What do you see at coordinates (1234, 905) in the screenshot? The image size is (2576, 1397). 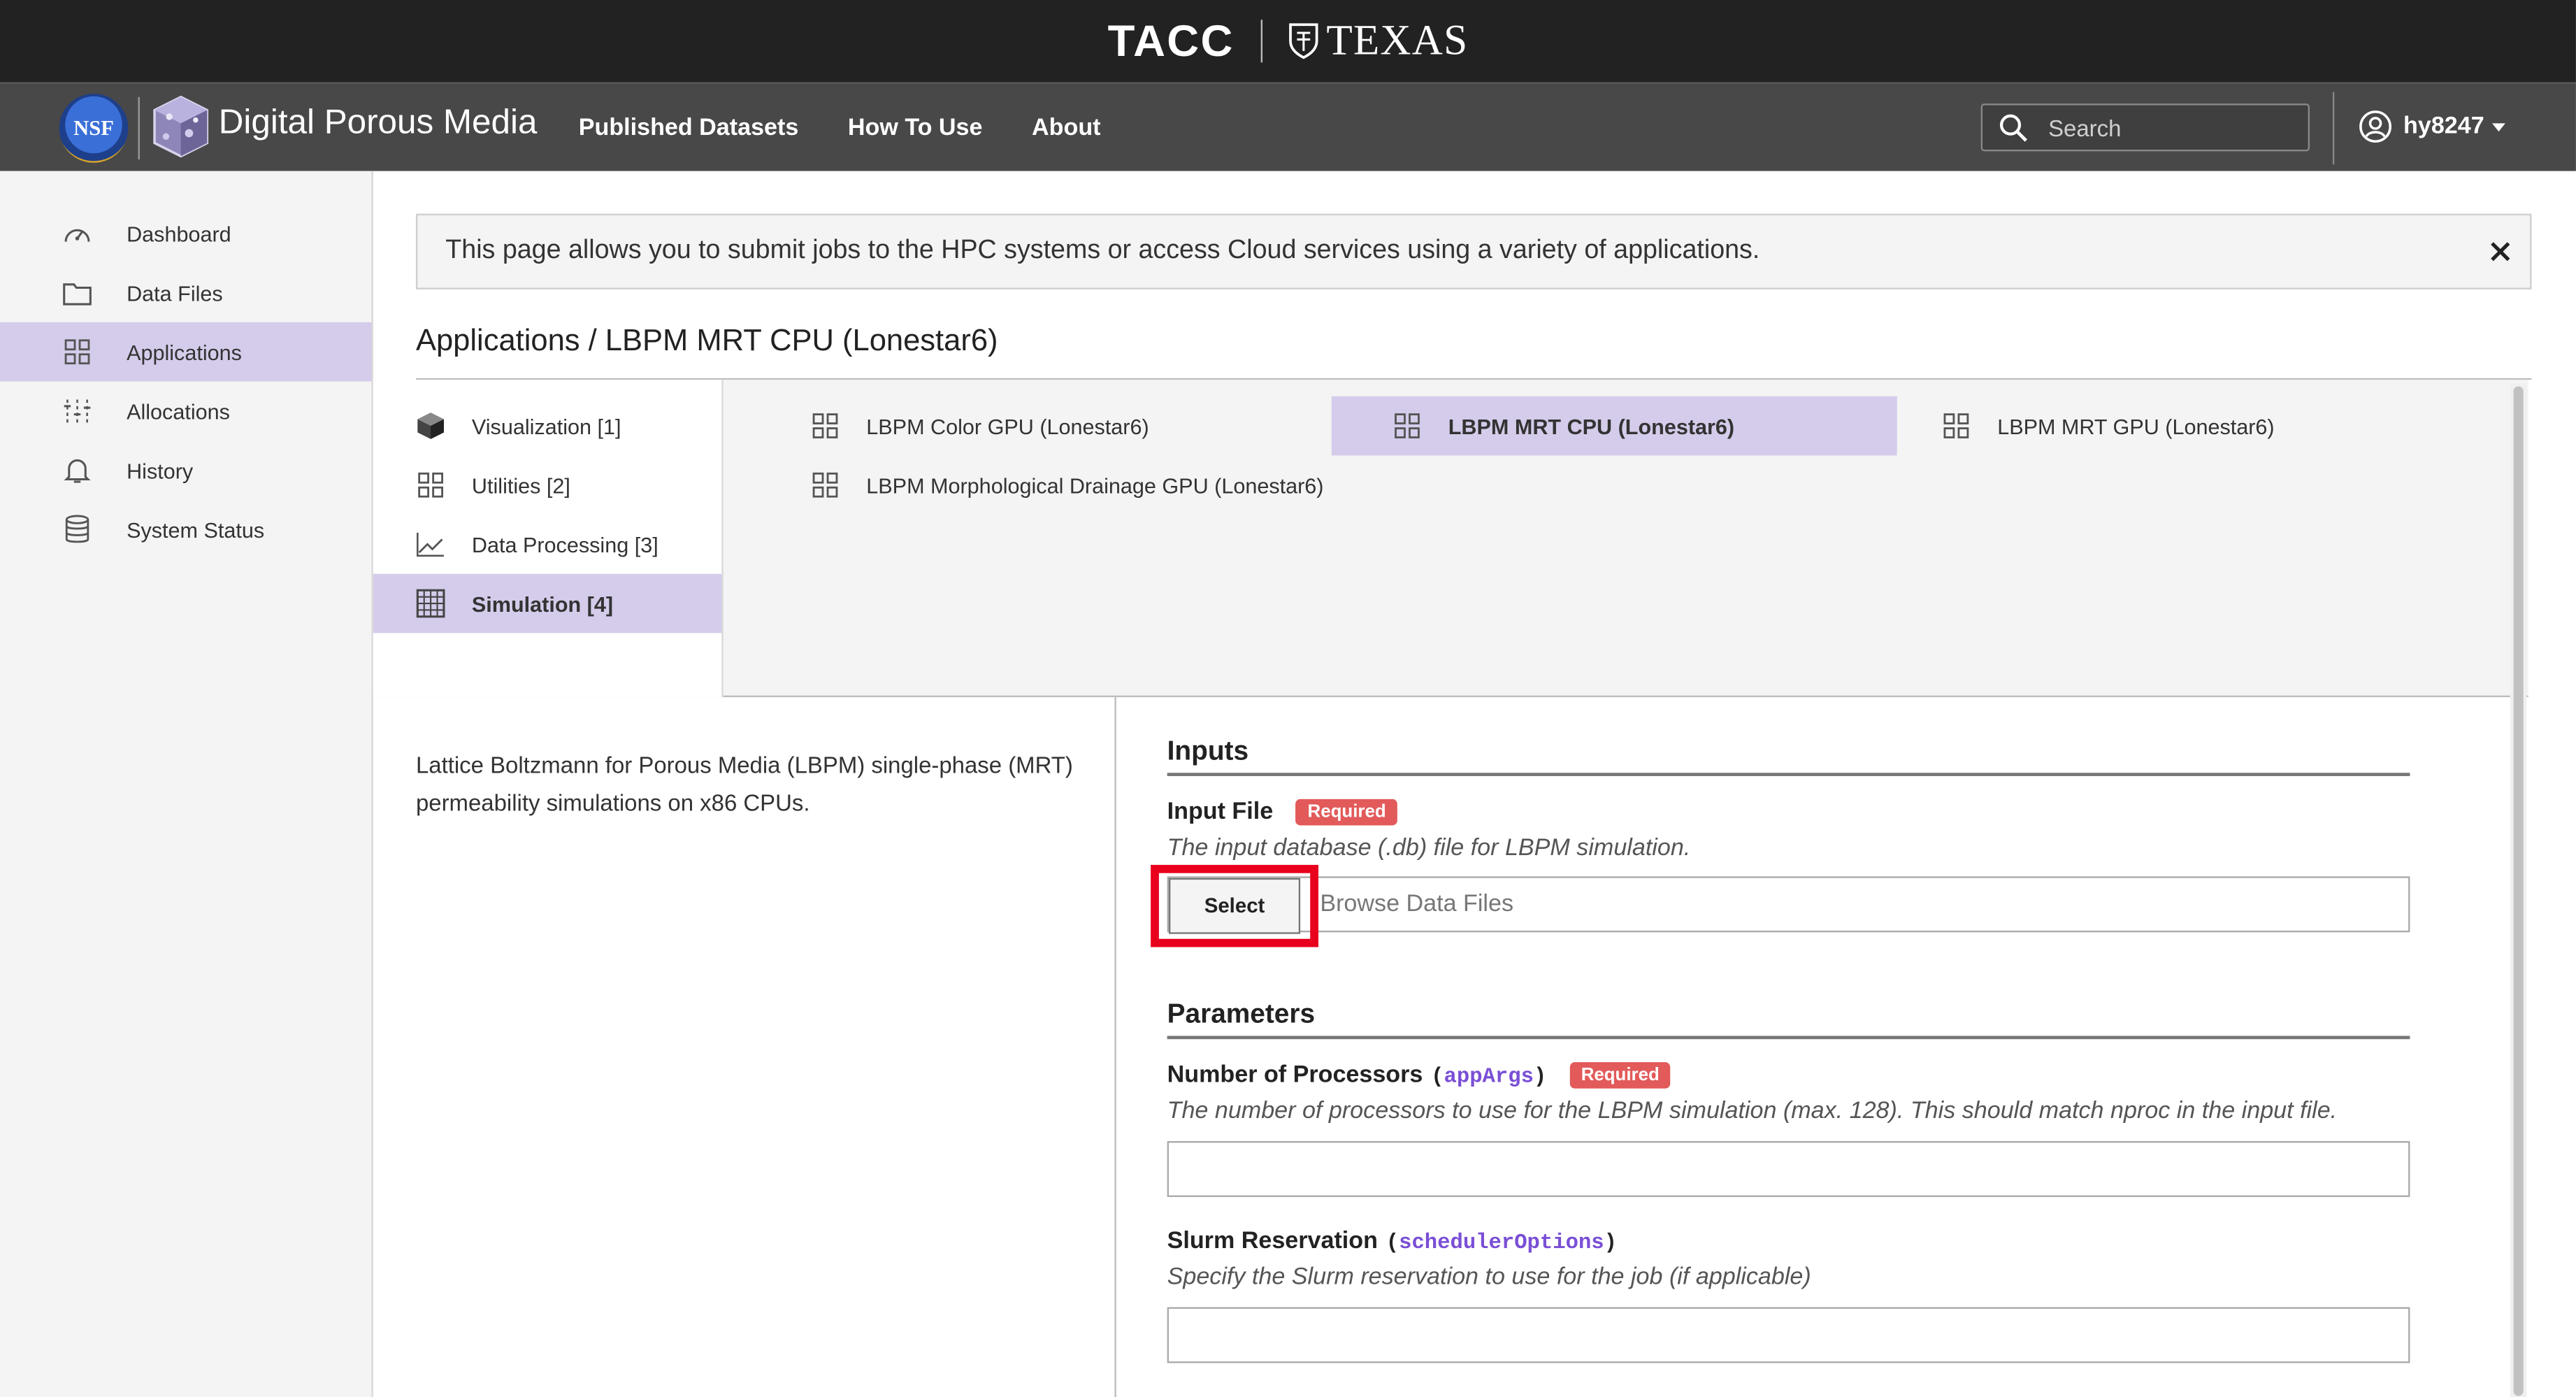 I see `select-file-button: Select` at bounding box center [1234, 905].